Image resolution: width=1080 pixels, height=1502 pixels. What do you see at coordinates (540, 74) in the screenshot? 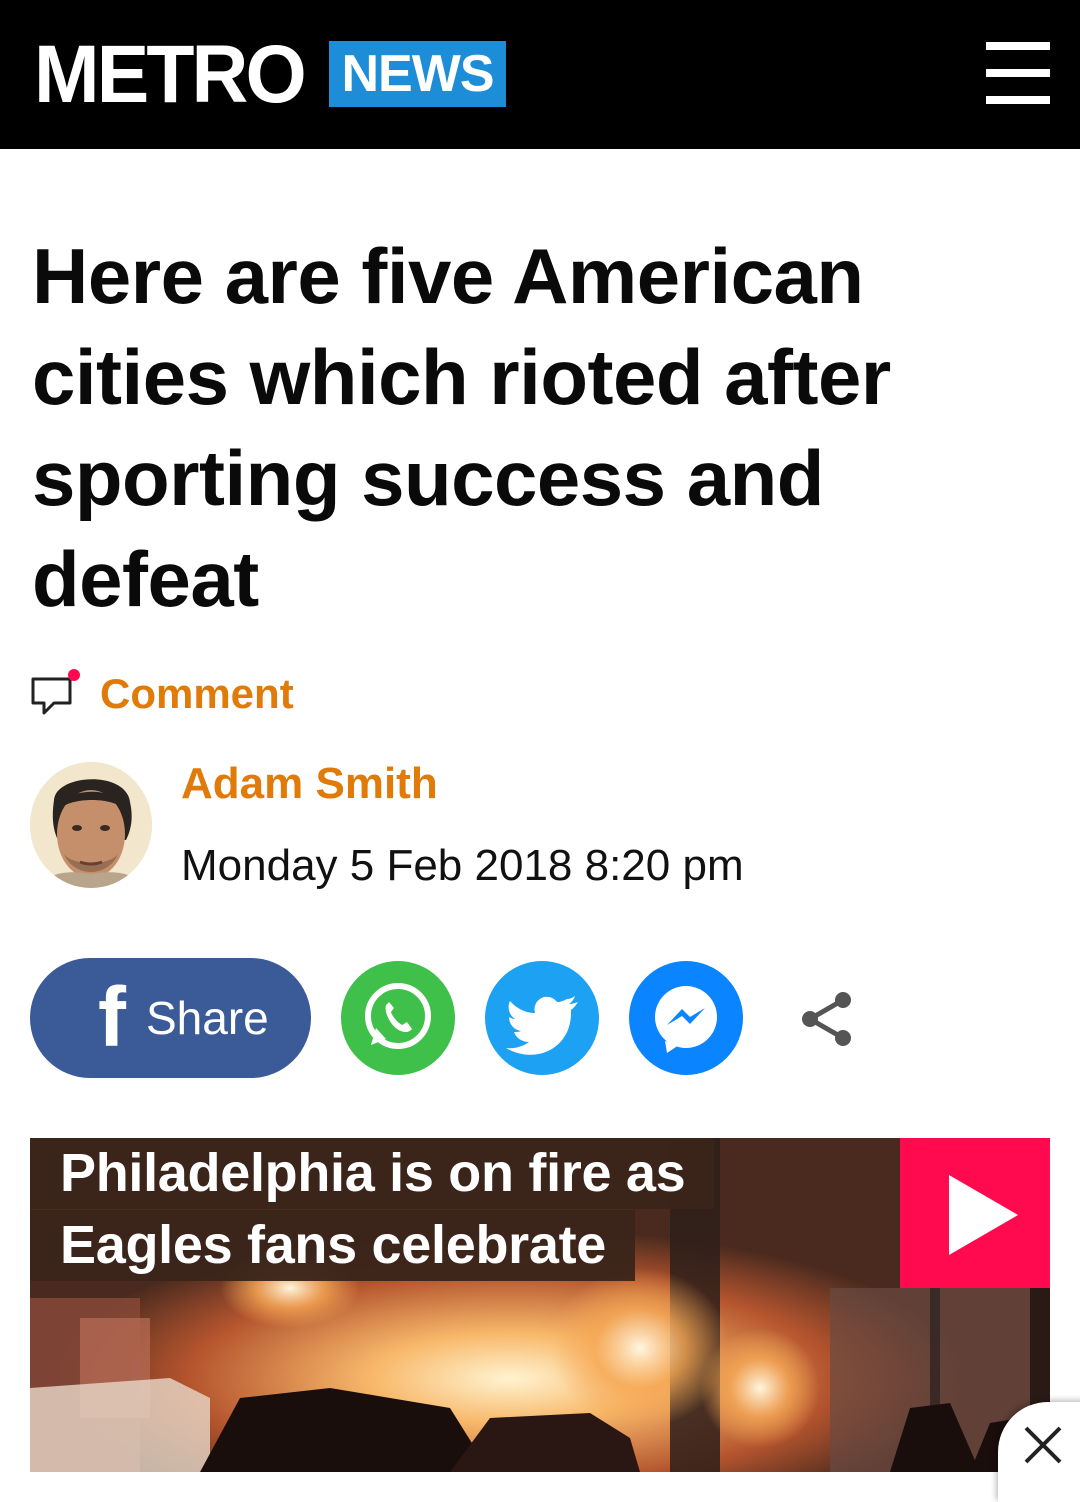
I see `top-navigation-bar: METRO NEWS` at bounding box center [540, 74].